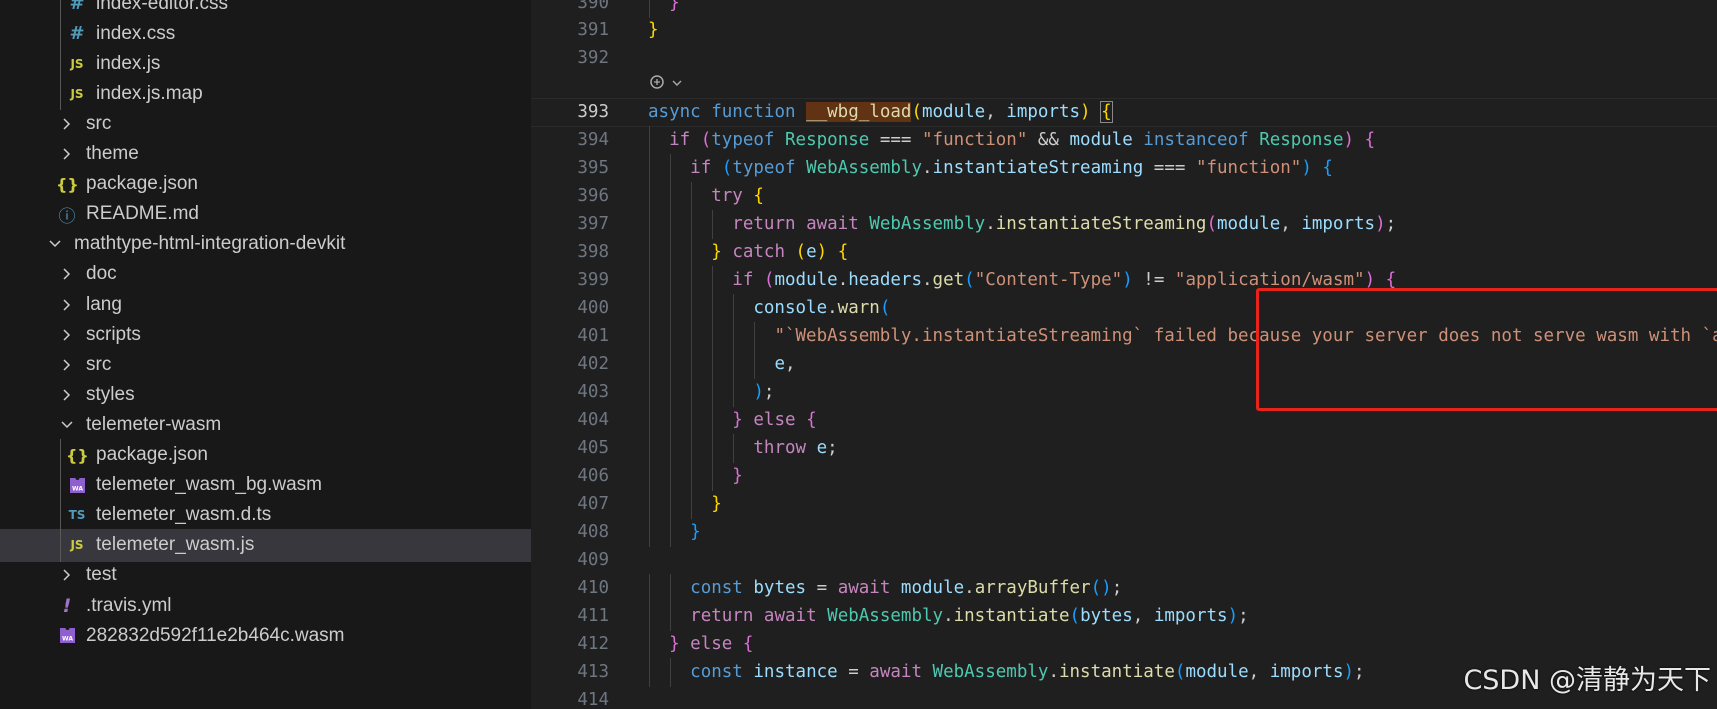 This screenshot has width=1717, height=709. I want to click on tree-folder-mathtype-html-integration-devkit: mathtype-html-integration-devkit, so click(265, 244).